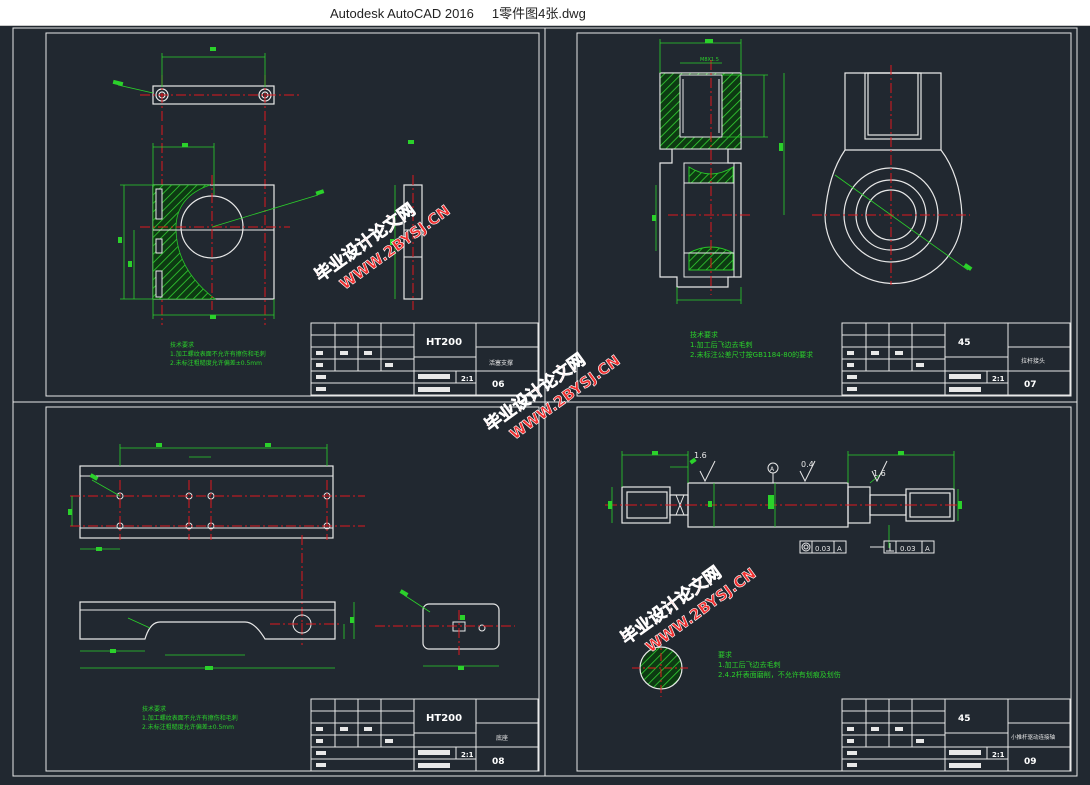 The image size is (1090, 785). What do you see at coordinates (188, 727) in the screenshot?
I see `sheet-08-note-2: 2.未标注粗糙度允许偏差±0.5mm` at bounding box center [188, 727].